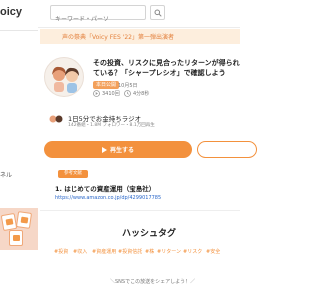 The width and height of the screenshot is (320, 300). Describe the element at coordinates (106, 85) in the screenshot. I see `new-episode-badge: 本日公開` at that location.